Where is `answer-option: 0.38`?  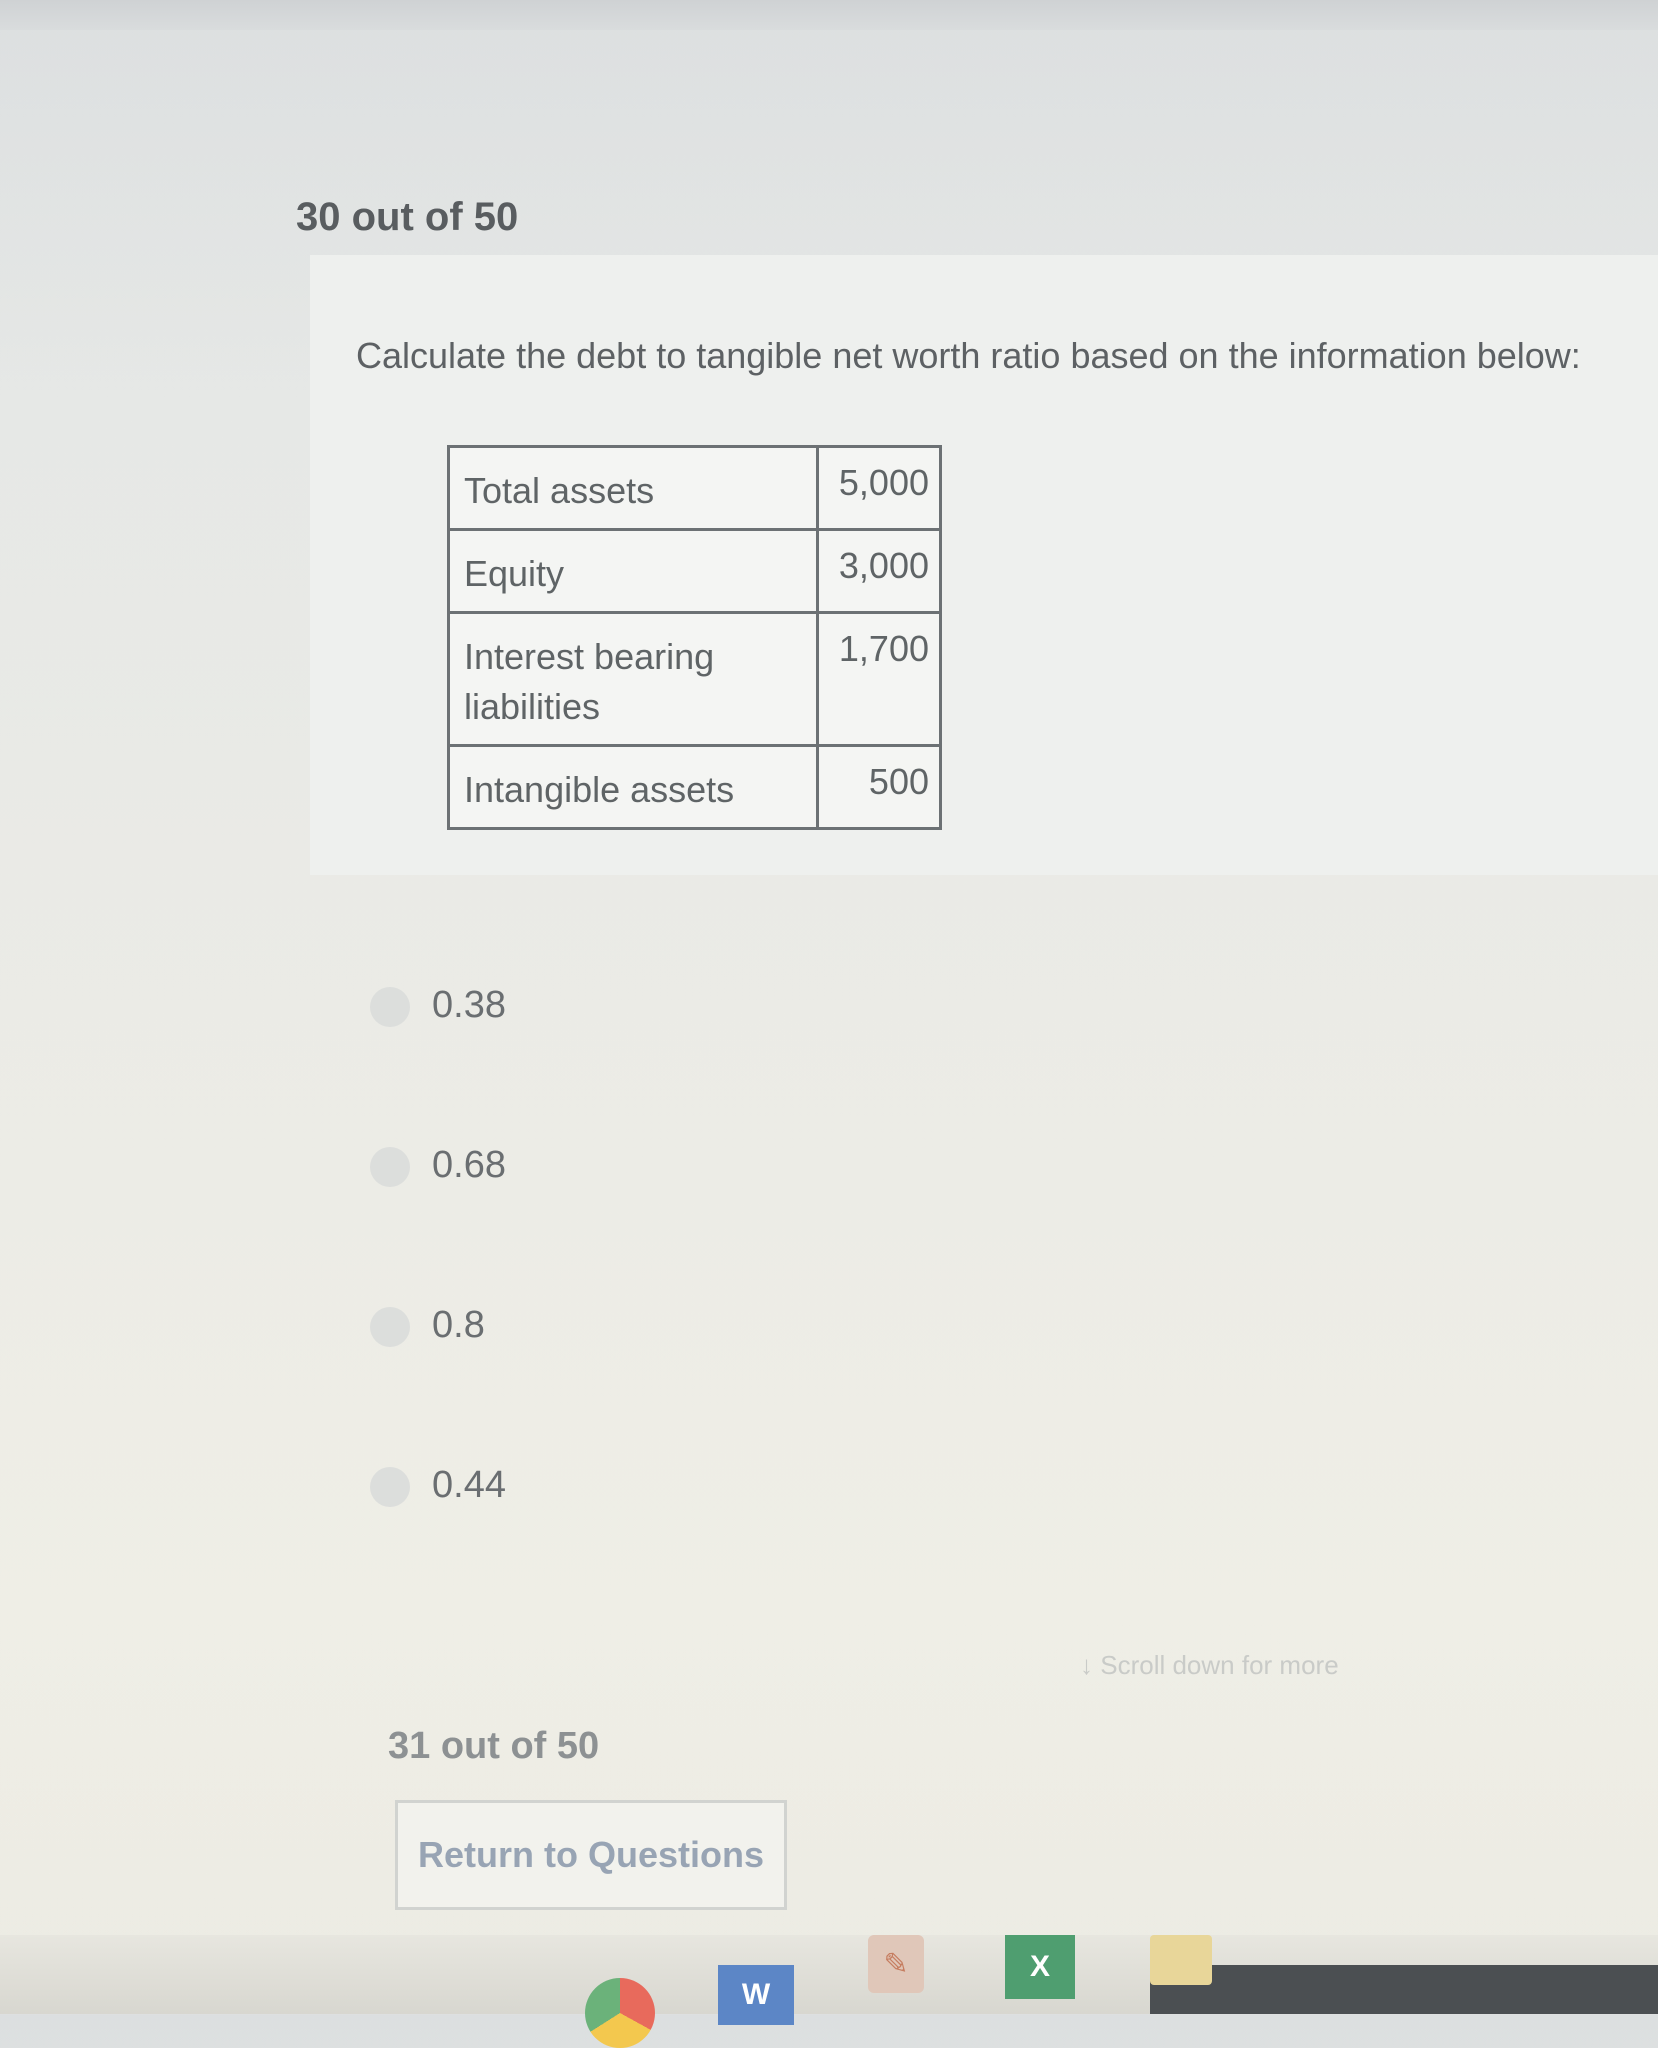 answer-option: 0.38 is located at coordinates (438, 1055).